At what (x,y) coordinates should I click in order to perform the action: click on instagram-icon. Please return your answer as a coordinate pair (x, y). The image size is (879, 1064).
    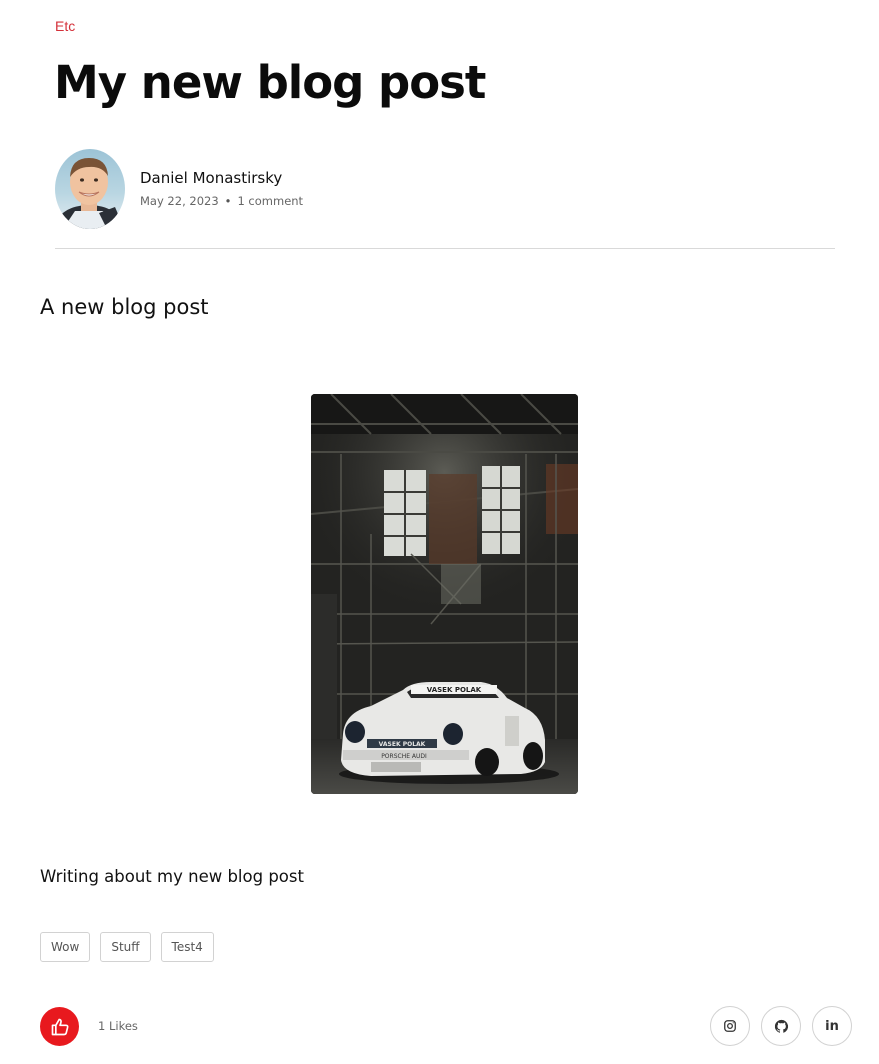
    Looking at the image, I should click on (730, 1026).